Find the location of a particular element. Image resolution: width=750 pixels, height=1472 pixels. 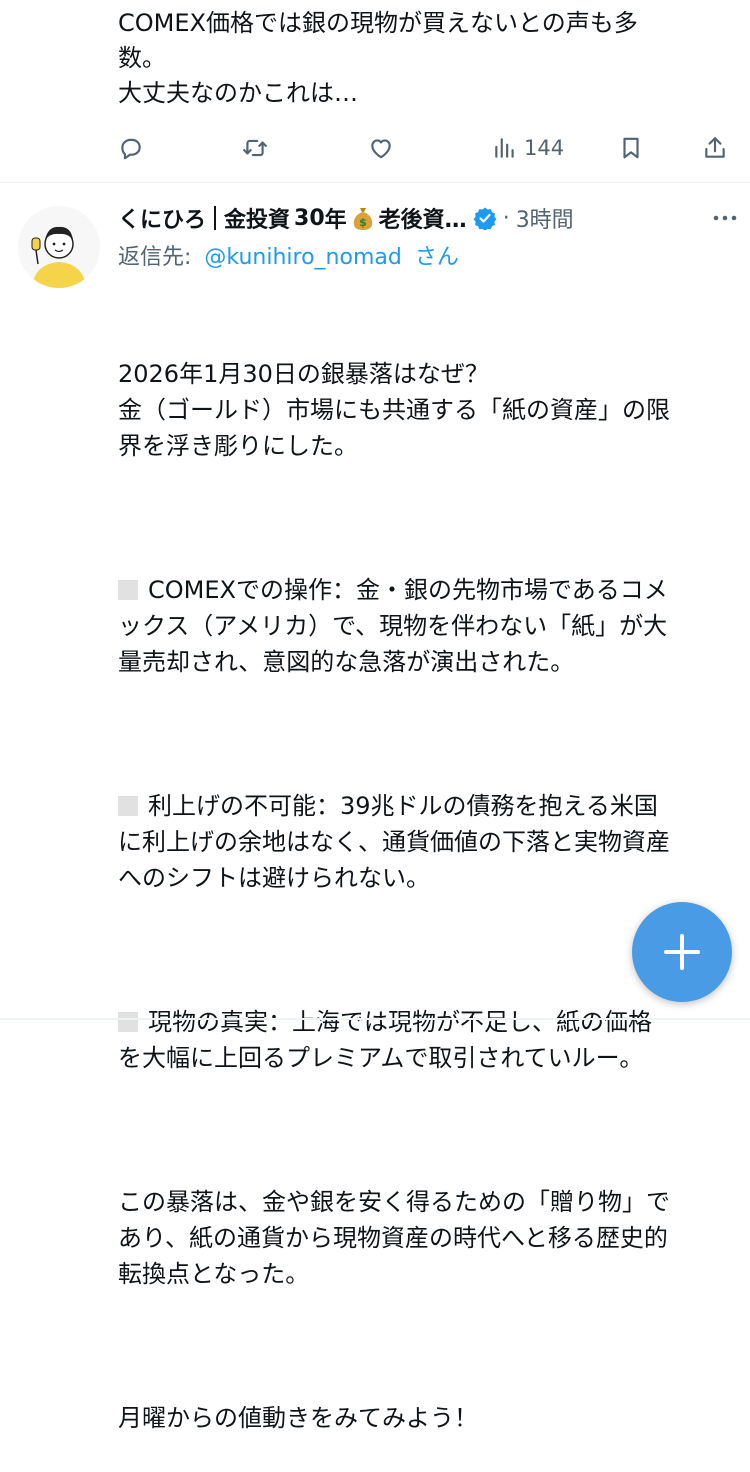

display-name-part-2: 30 is located at coordinates (309, 218).